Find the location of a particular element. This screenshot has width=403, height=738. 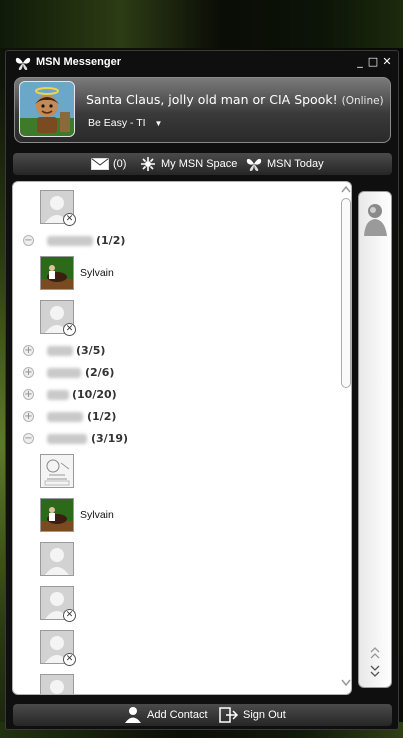

scrollbar-thumb is located at coordinates (346, 293).